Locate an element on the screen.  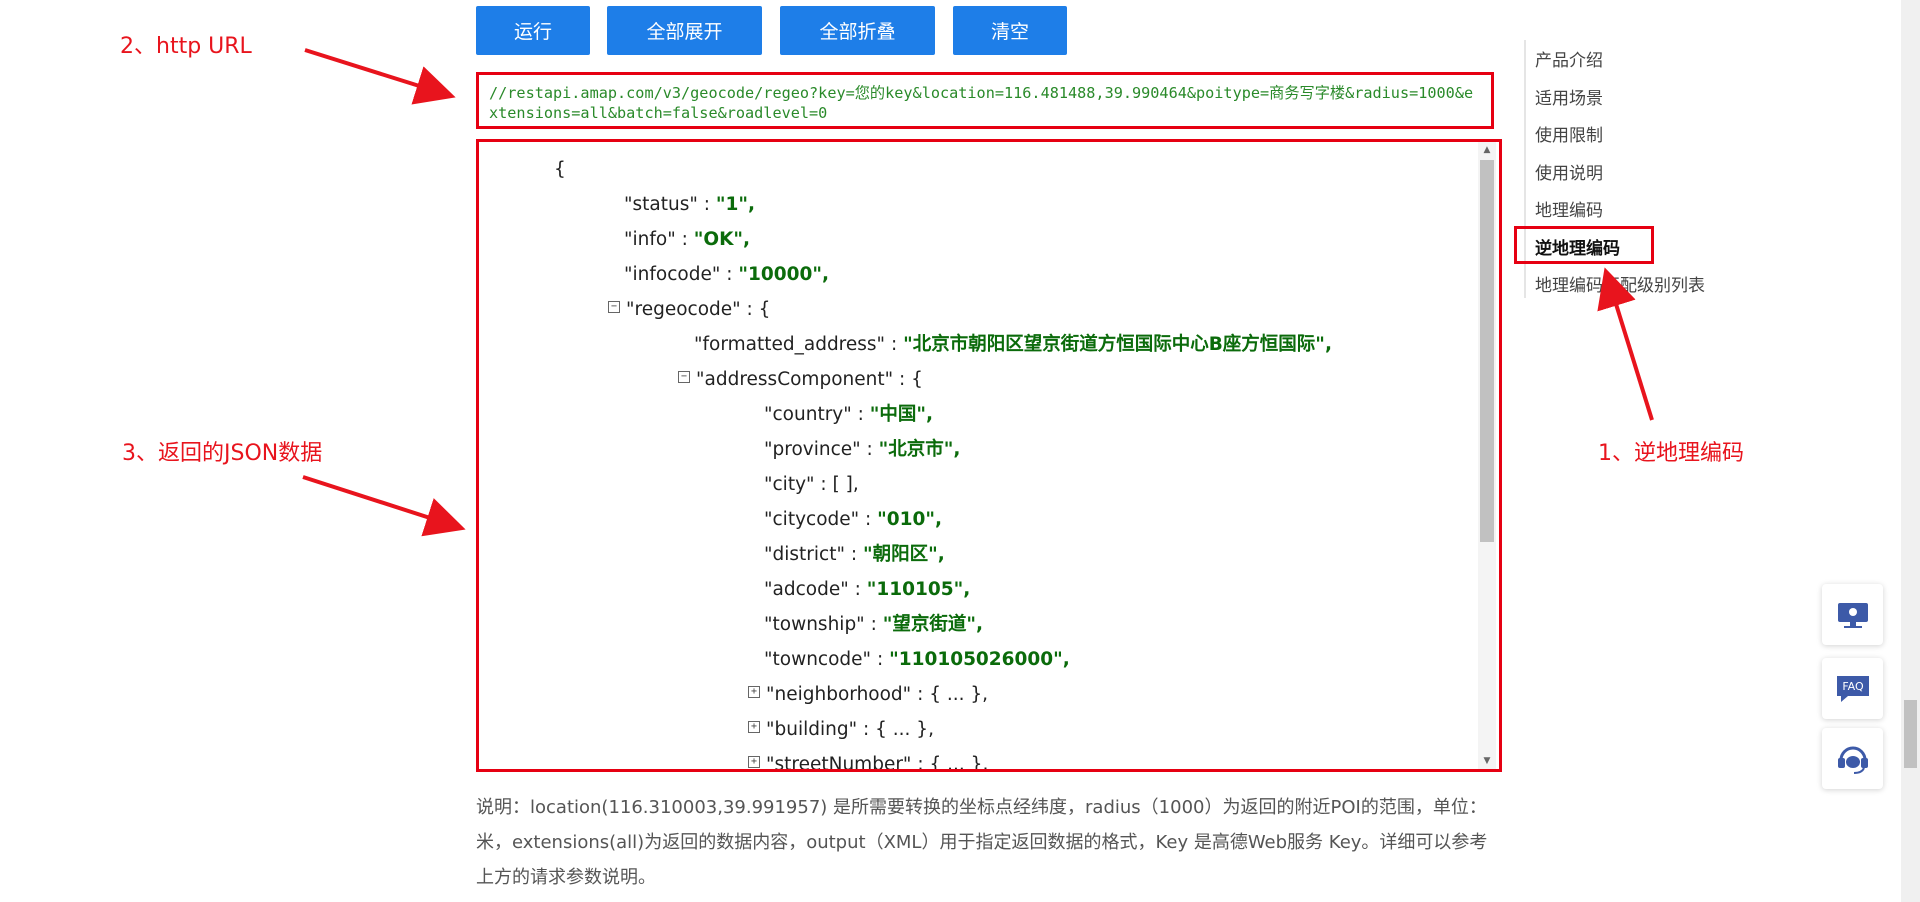
arrow-to-nav is located at coordinates (1625, 344).